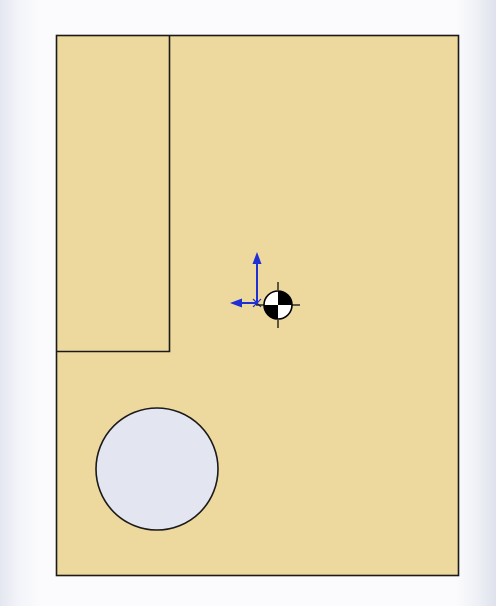  I want to click on circular-hole, so click(157, 469).